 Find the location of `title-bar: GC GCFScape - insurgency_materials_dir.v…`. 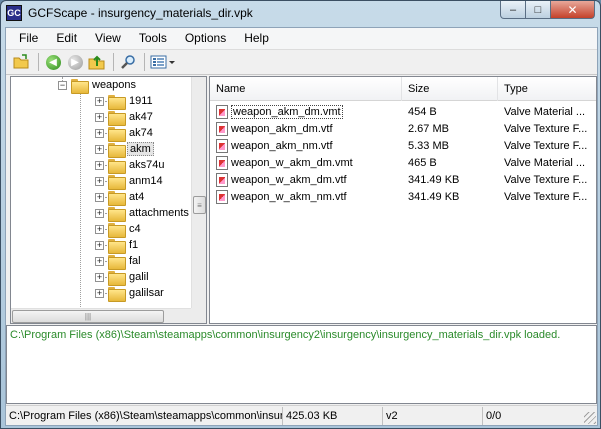

title-bar: GC GCFScape - insurgency_materials_dir.v… is located at coordinates (300, 14).